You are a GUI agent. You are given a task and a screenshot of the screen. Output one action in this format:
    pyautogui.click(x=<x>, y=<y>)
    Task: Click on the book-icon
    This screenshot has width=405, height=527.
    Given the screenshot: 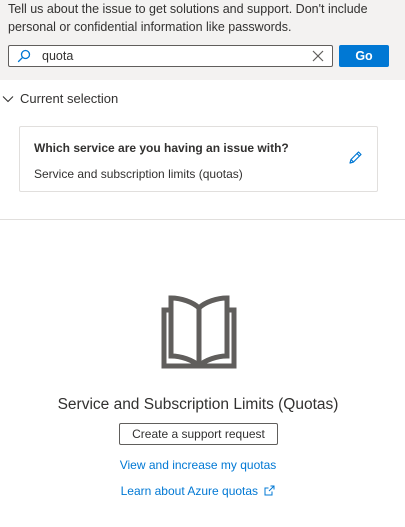 What is the action you would take?
    pyautogui.click(x=199, y=332)
    